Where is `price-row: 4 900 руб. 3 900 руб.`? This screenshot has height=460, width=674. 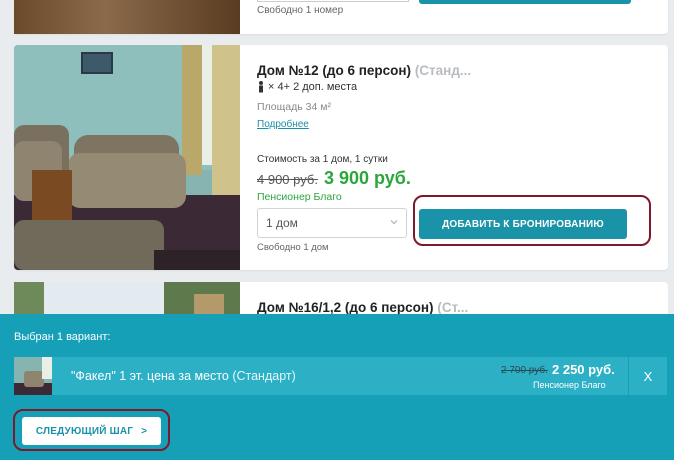
price-row: 4 900 руб. 3 900 руб. is located at coordinates (334, 178).